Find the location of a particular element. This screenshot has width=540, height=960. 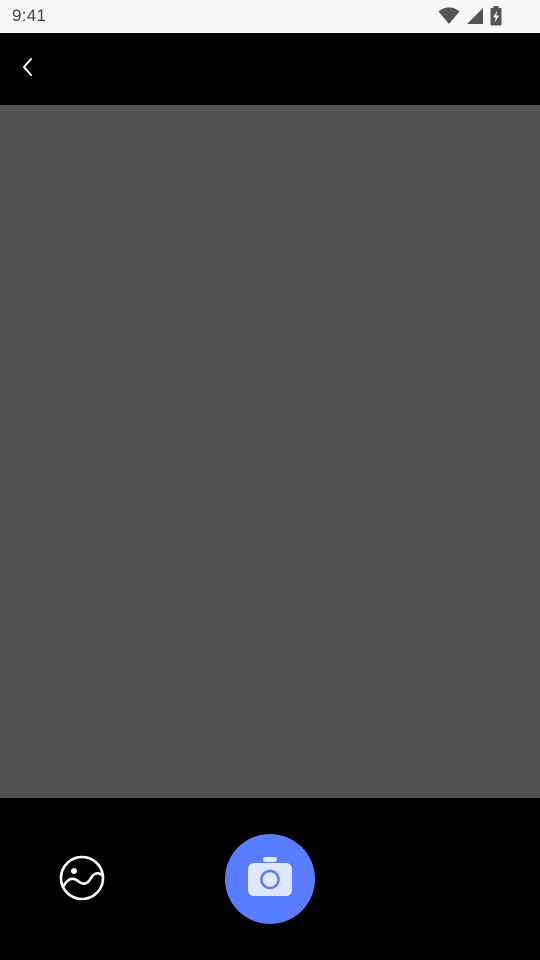

battery-charging-icon is located at coordinates (496, 16).